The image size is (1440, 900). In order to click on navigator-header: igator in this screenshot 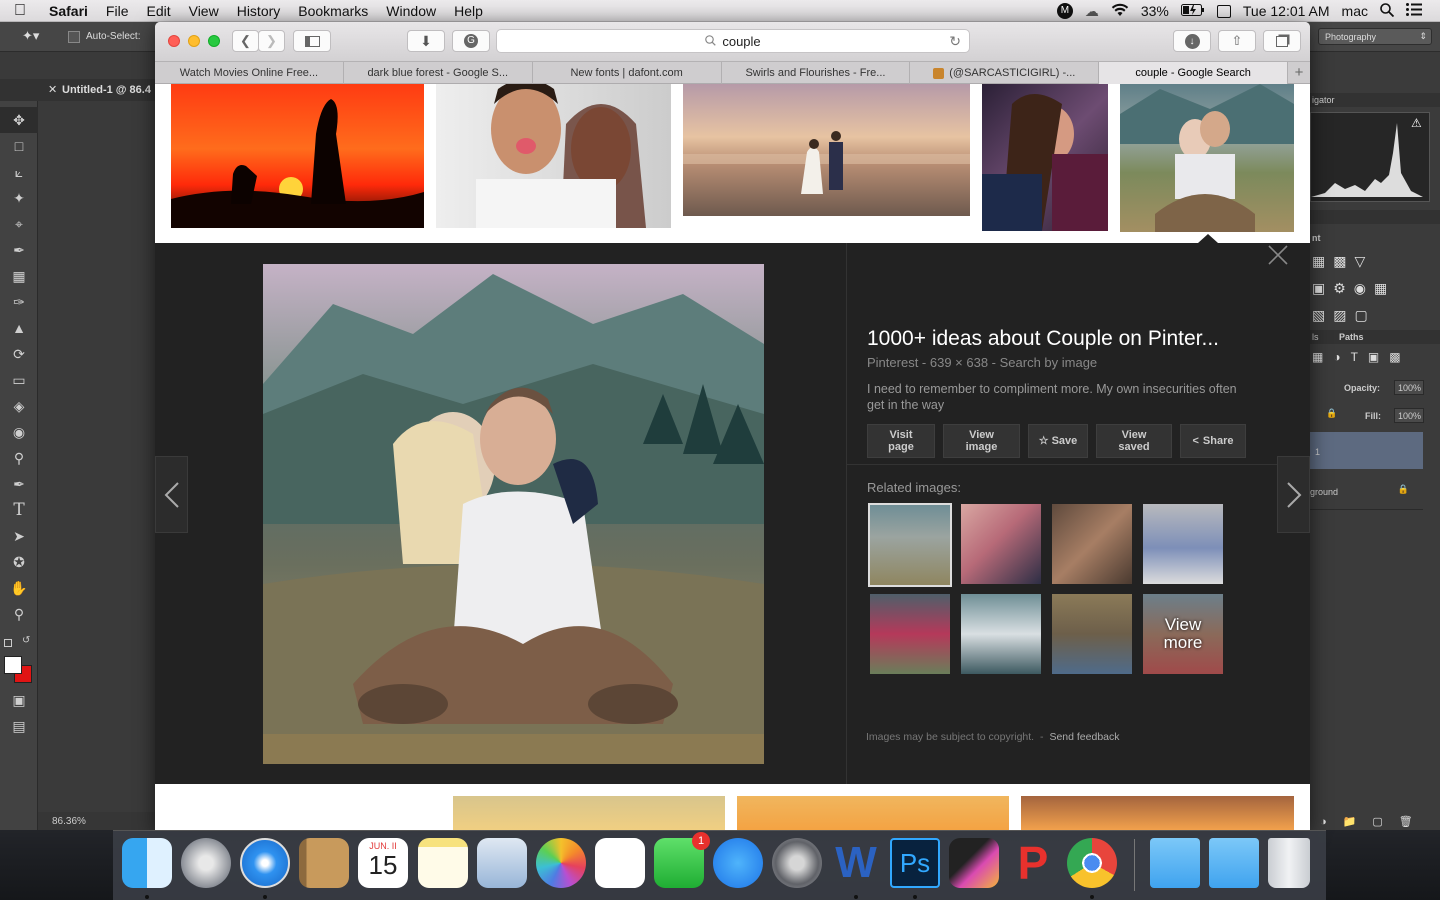, I will do `click(1375, 100)`.